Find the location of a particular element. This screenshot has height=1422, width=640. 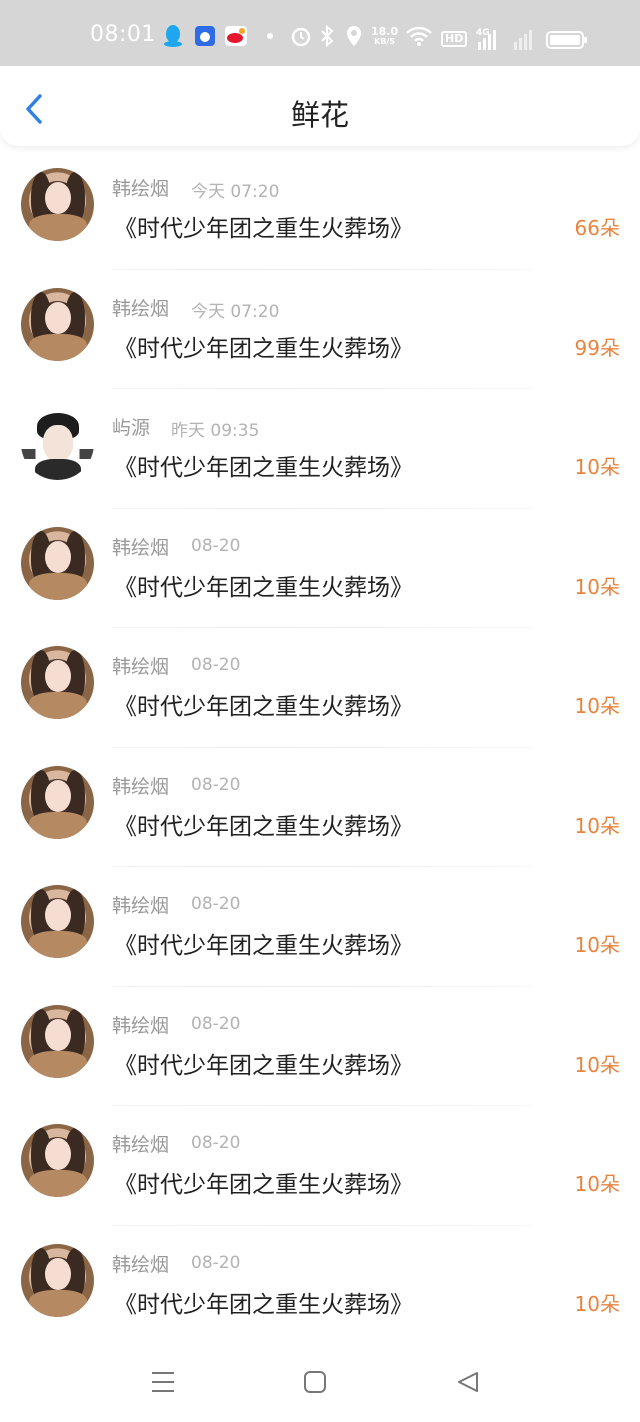

list-item: 韩绘烟 今天 07:20 《时代少年团之重生火葬场》 99朵 is located at coordinates (320, 329).